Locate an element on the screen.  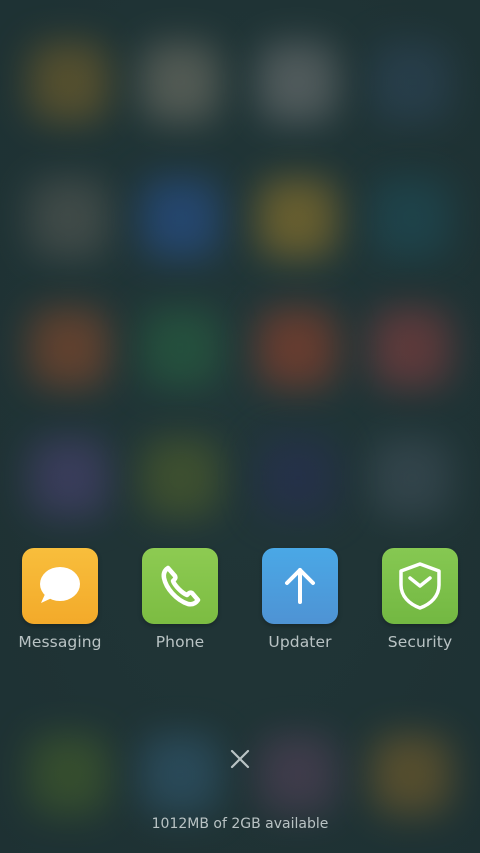
recent-apps-row: Messaging Phone Updater Security is located at coordinates (240, 603).